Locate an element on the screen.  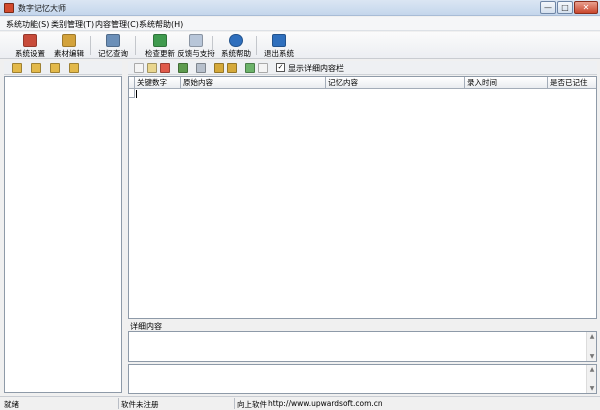
add-folder-icon is located at coordinates (17, 68).